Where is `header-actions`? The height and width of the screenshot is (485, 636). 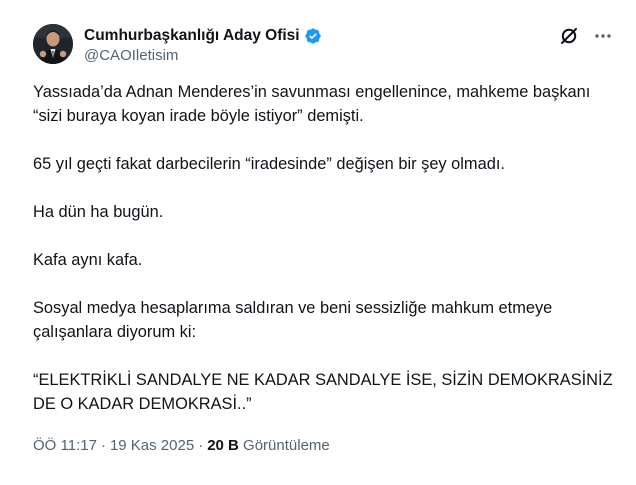 header-actions is located at coordinates (586, 36).